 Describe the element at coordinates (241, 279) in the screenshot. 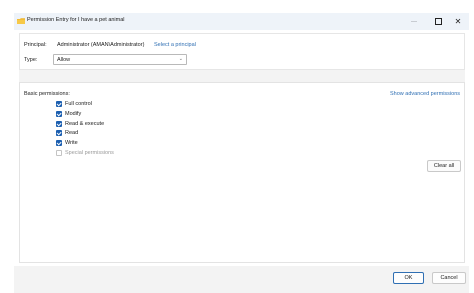

I see `dialog-footer: OK Cancel` at that location.